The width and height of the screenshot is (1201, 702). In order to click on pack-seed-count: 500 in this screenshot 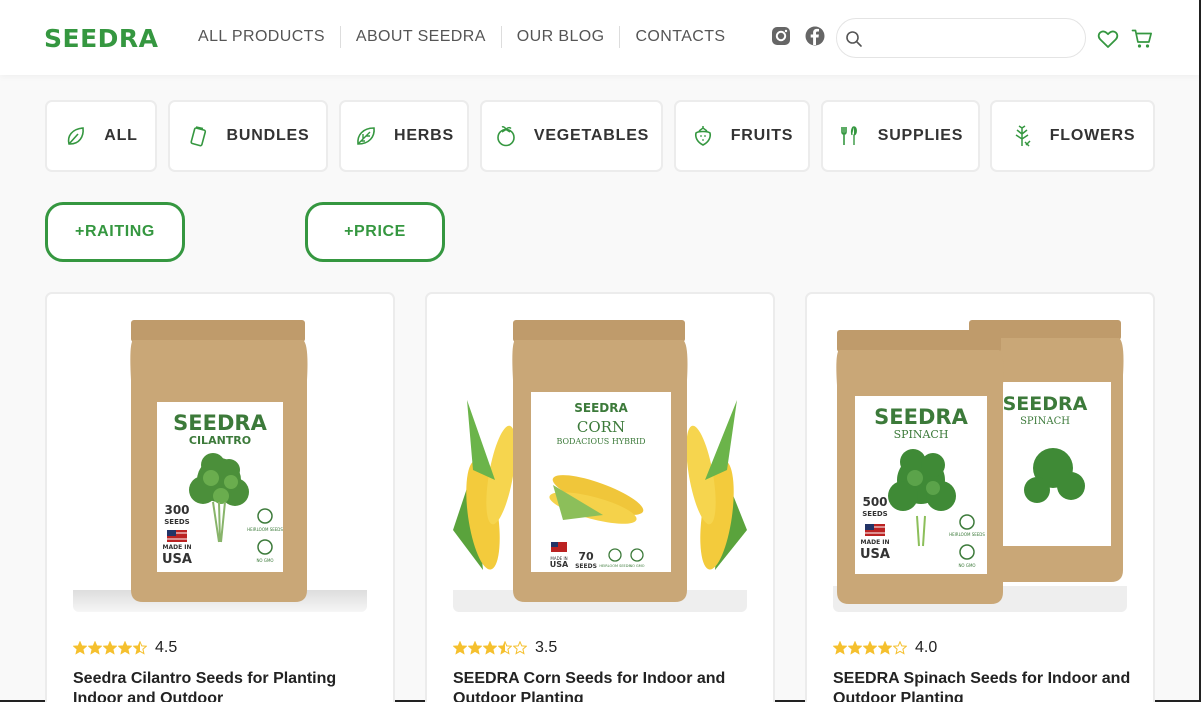, I will do `click(874, 502)`.